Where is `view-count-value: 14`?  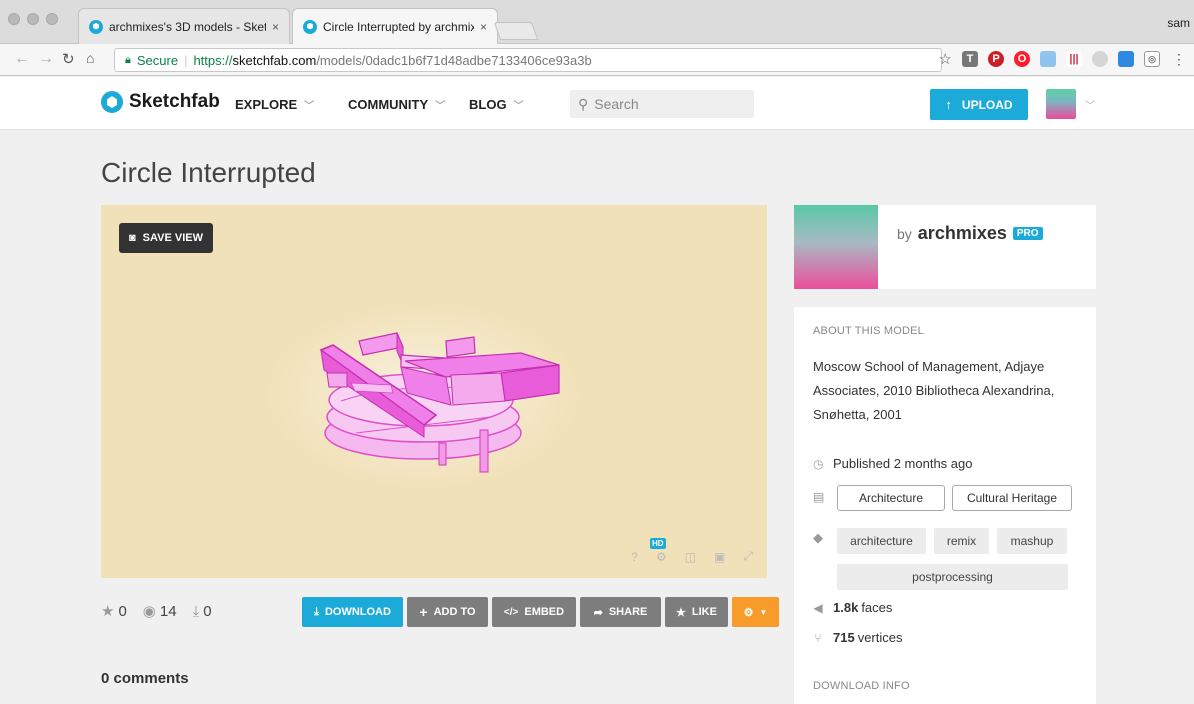 view-count-value: 14 is located at coordinates (168, 611).